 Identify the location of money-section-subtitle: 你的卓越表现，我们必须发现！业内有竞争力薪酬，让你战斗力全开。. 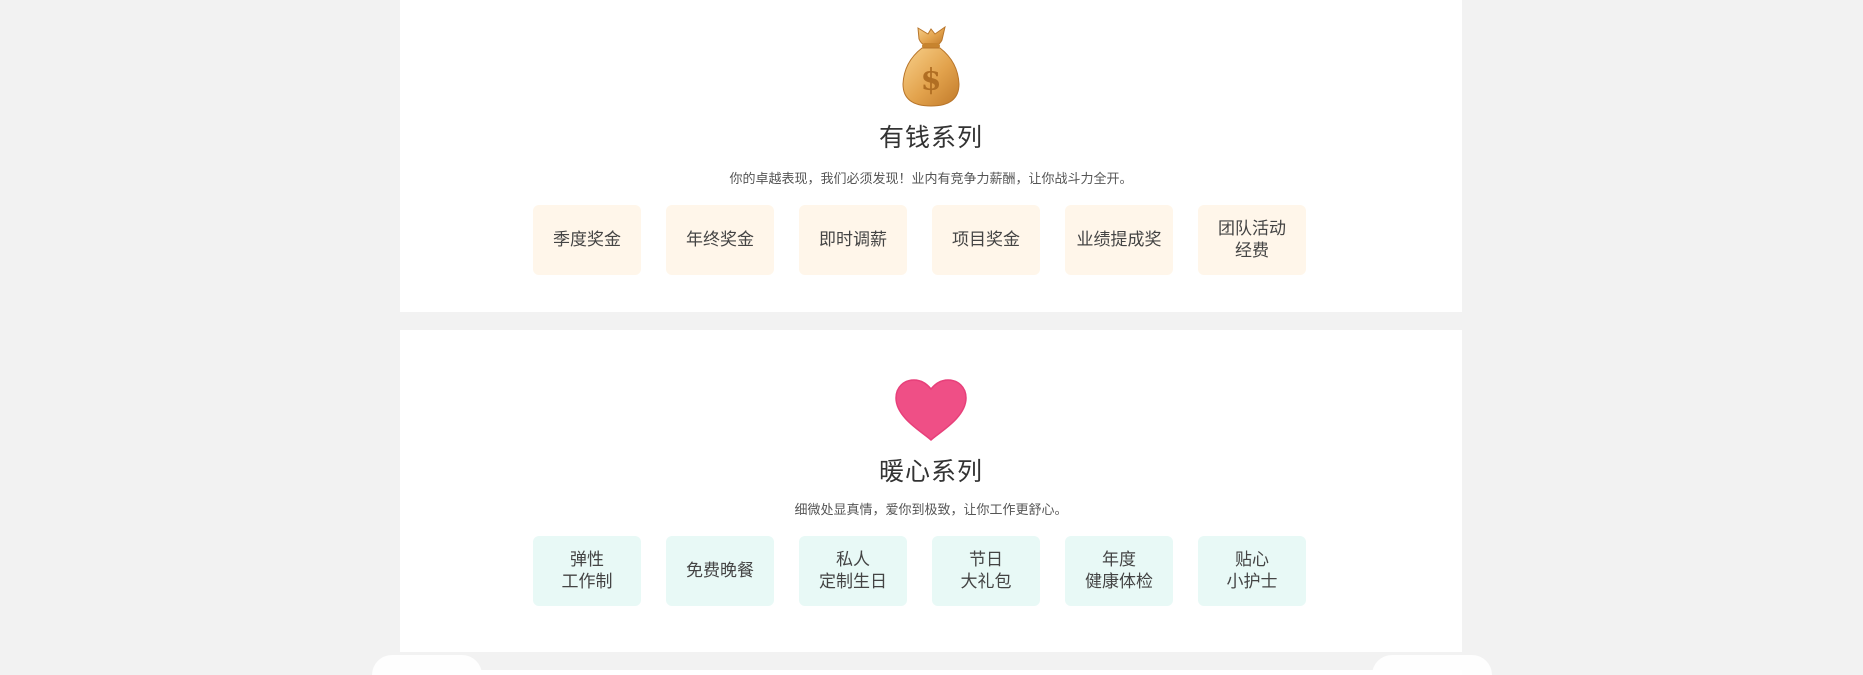
(931, 179).